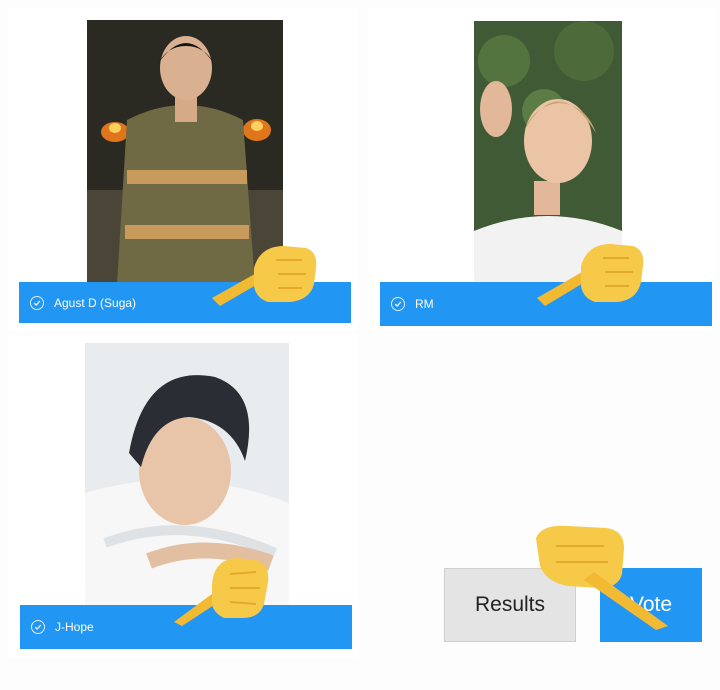 The image size is (720, 690). I want to click on poll-option-bar: J-Hope, so click(186, 627).